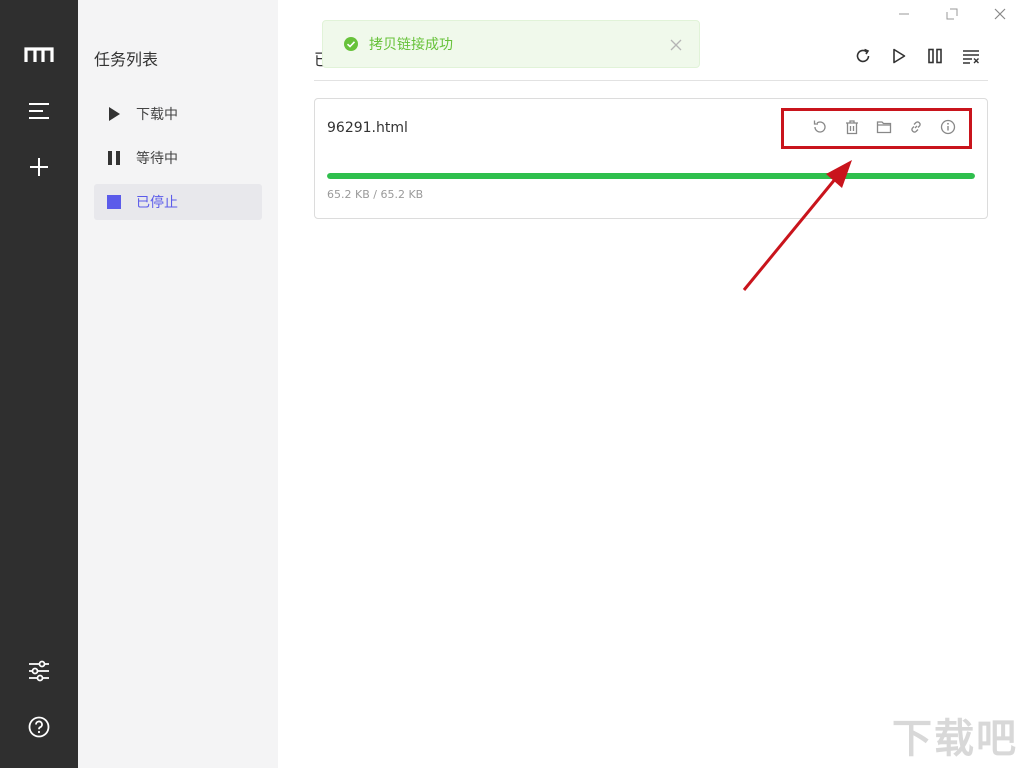 The height and width of the screenshot is (768, 1024). I want to click on progress-bar, so click(651, 176).